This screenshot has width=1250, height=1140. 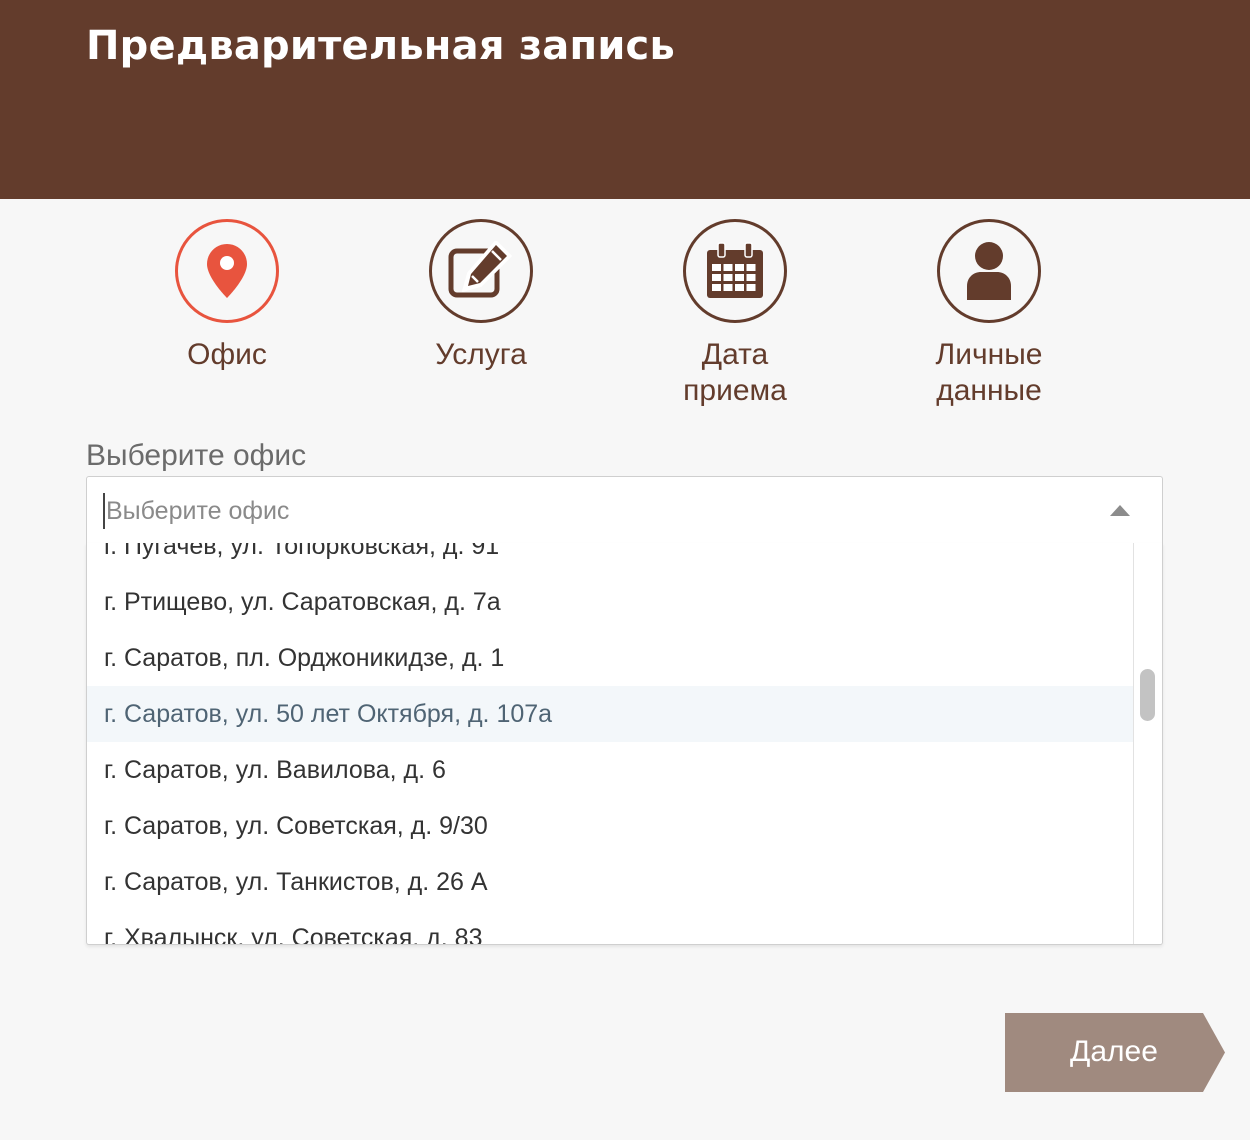 I want to click on step-date-label: Дата приема, so click(x=735, y=372).